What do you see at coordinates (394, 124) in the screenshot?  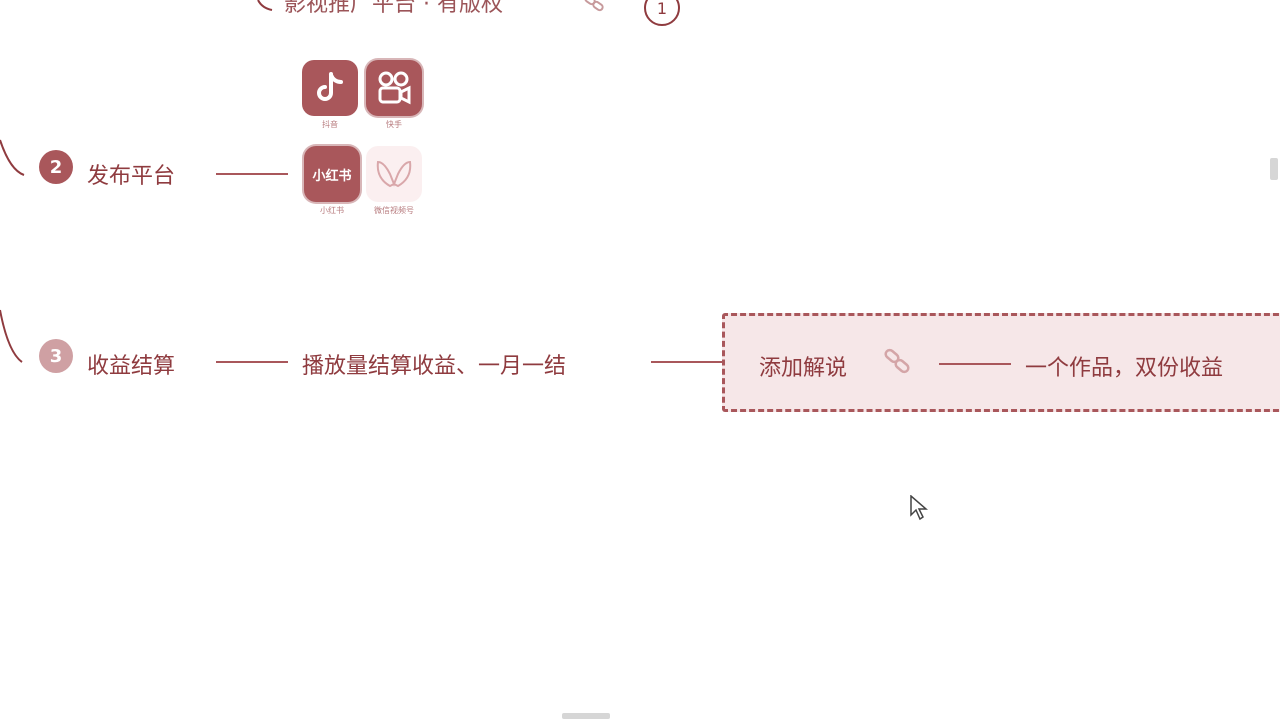 I see `app-caption: 快手` at bounding box center [394, 124].